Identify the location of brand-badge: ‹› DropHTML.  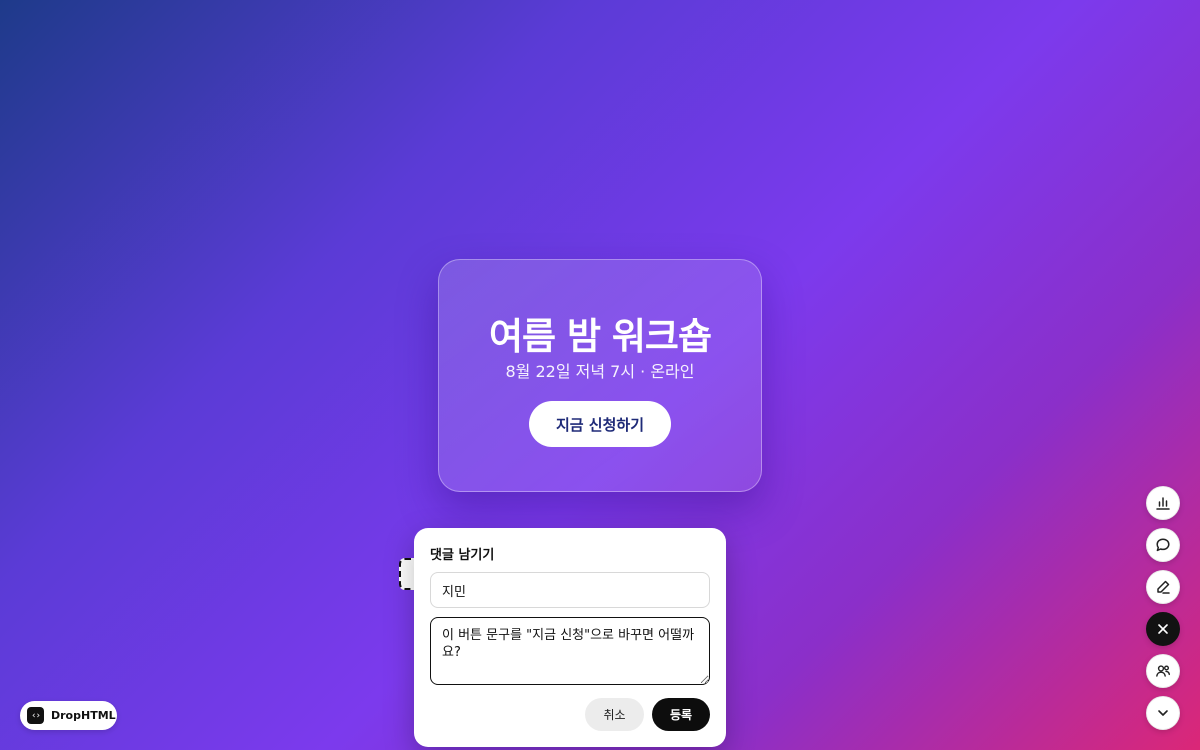
(68, 715).